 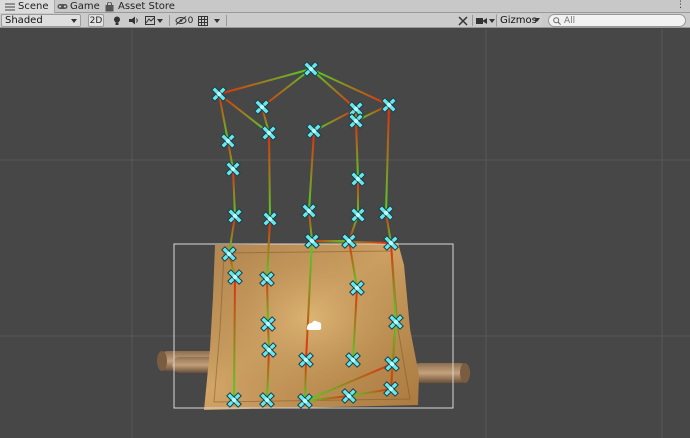 I want to click on tab-scene: Scene, so click(x=27, y=6).